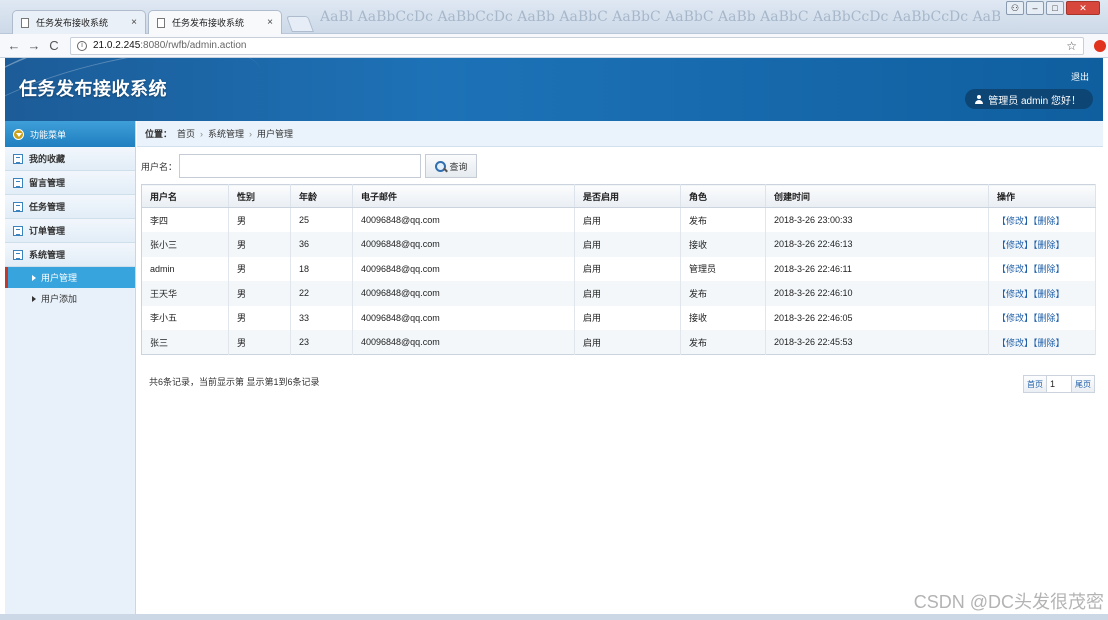 This screenshot has width=1108, height=620. I want to click on url-host: 21.0.2.245, so click(117, 45).